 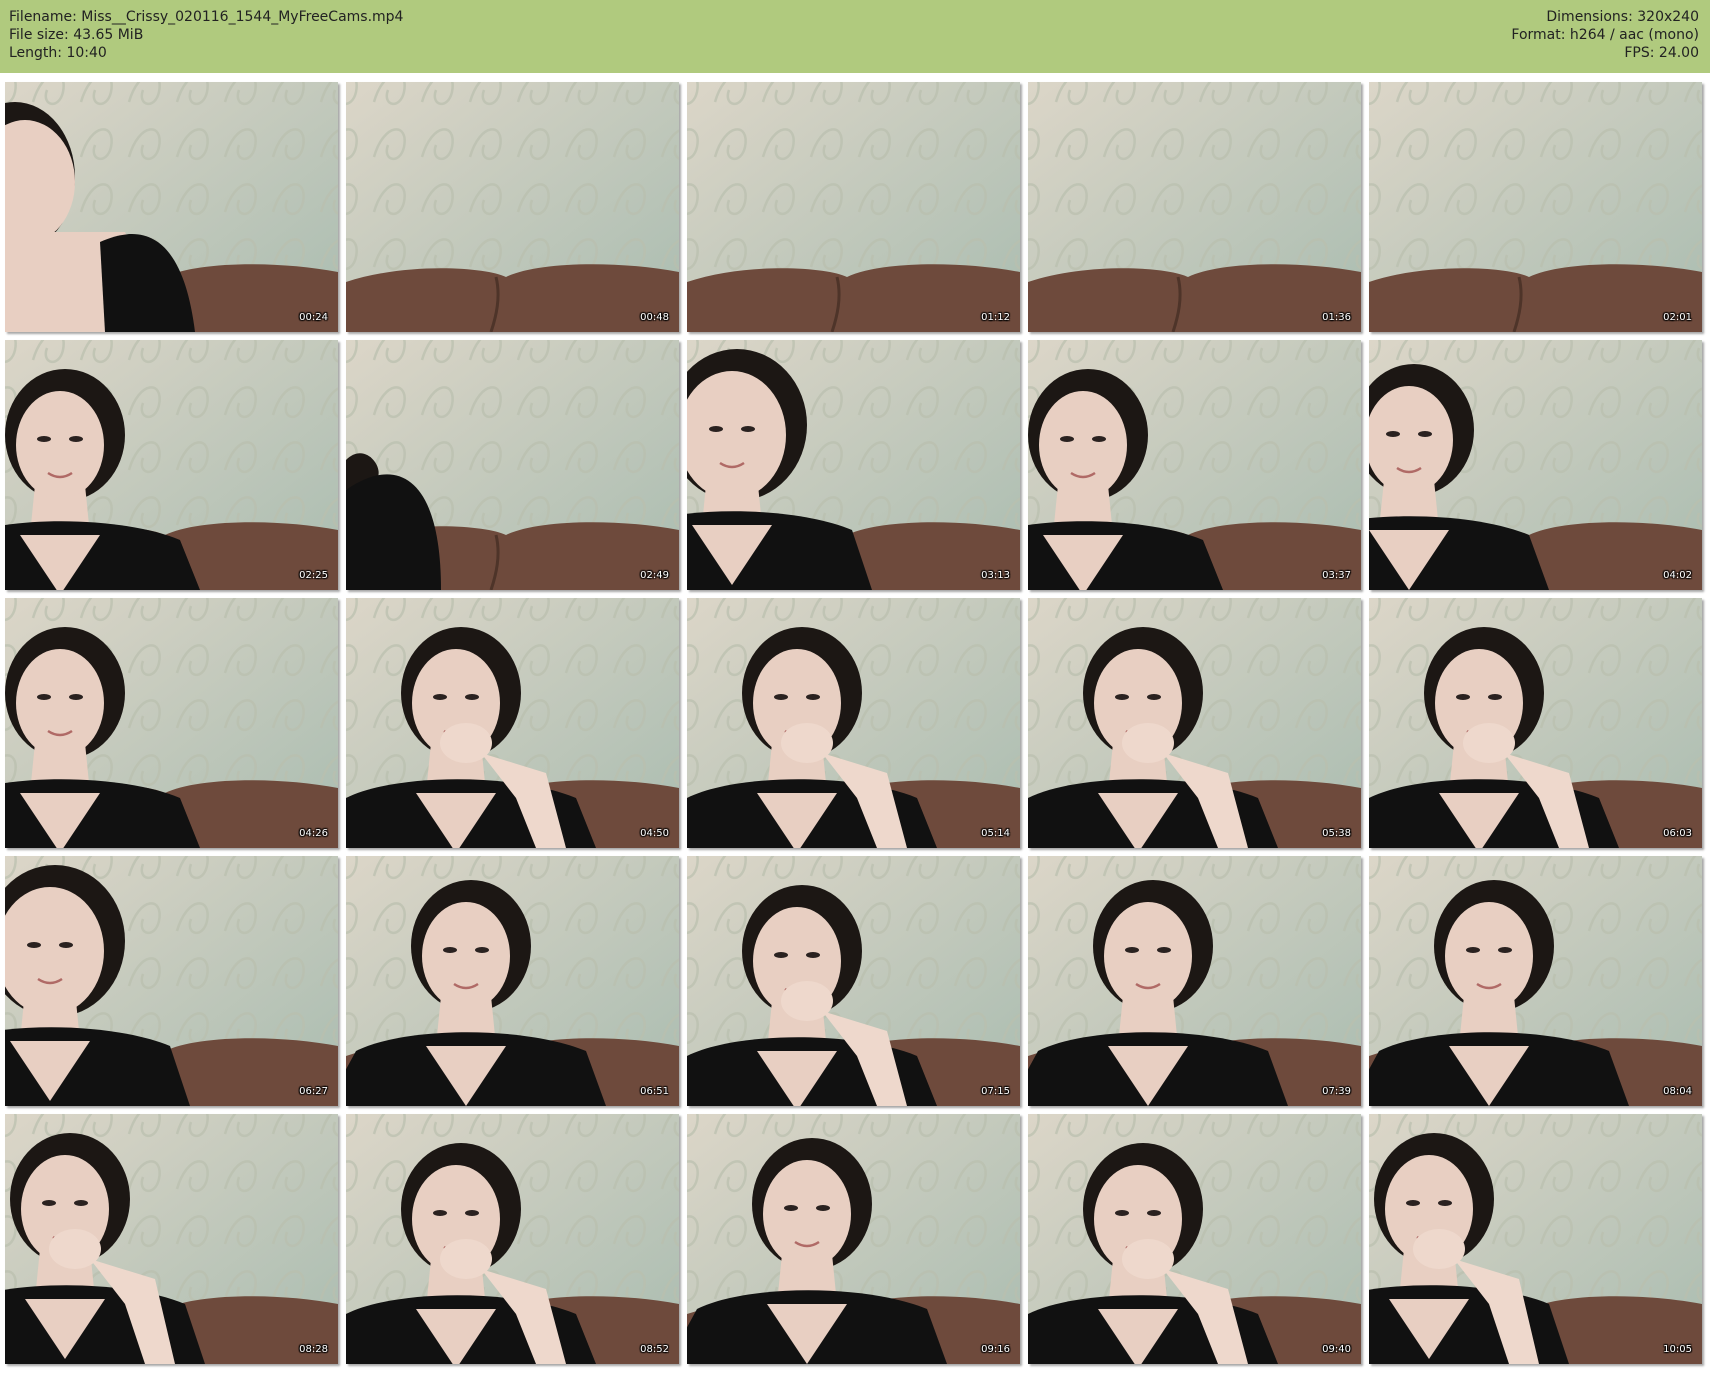 I want to click on timestamp-label: 03:37, so click(x=1336, y=575).